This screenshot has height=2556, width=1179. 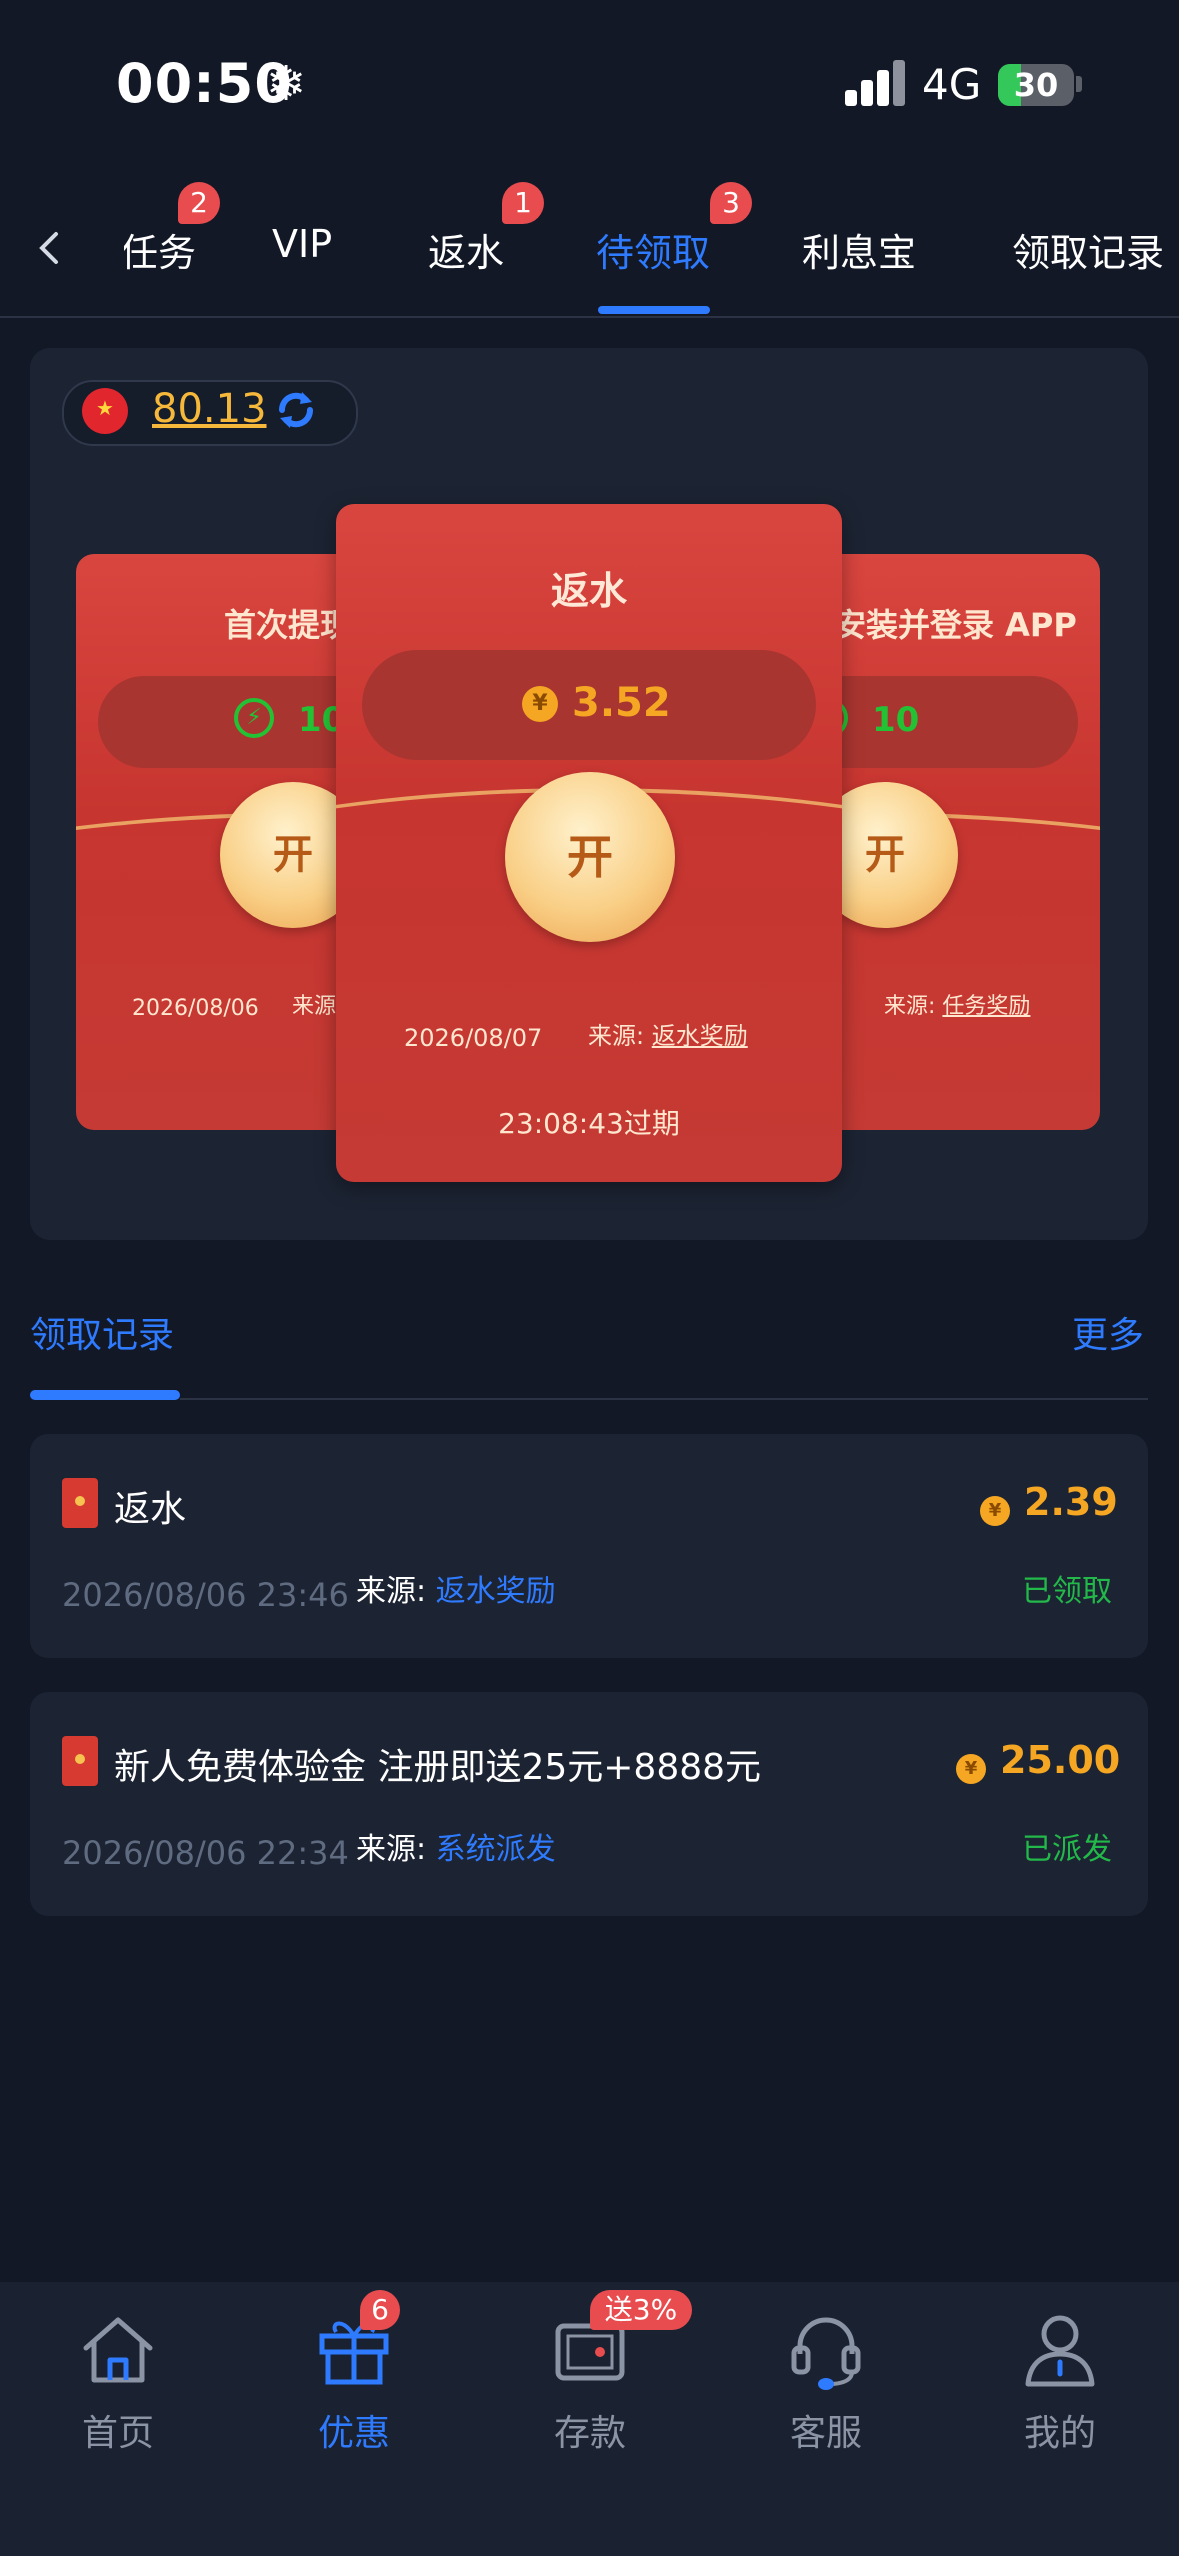 I want to click on record-source: 来源: 返水奖励, so click(x=456, y=1588).